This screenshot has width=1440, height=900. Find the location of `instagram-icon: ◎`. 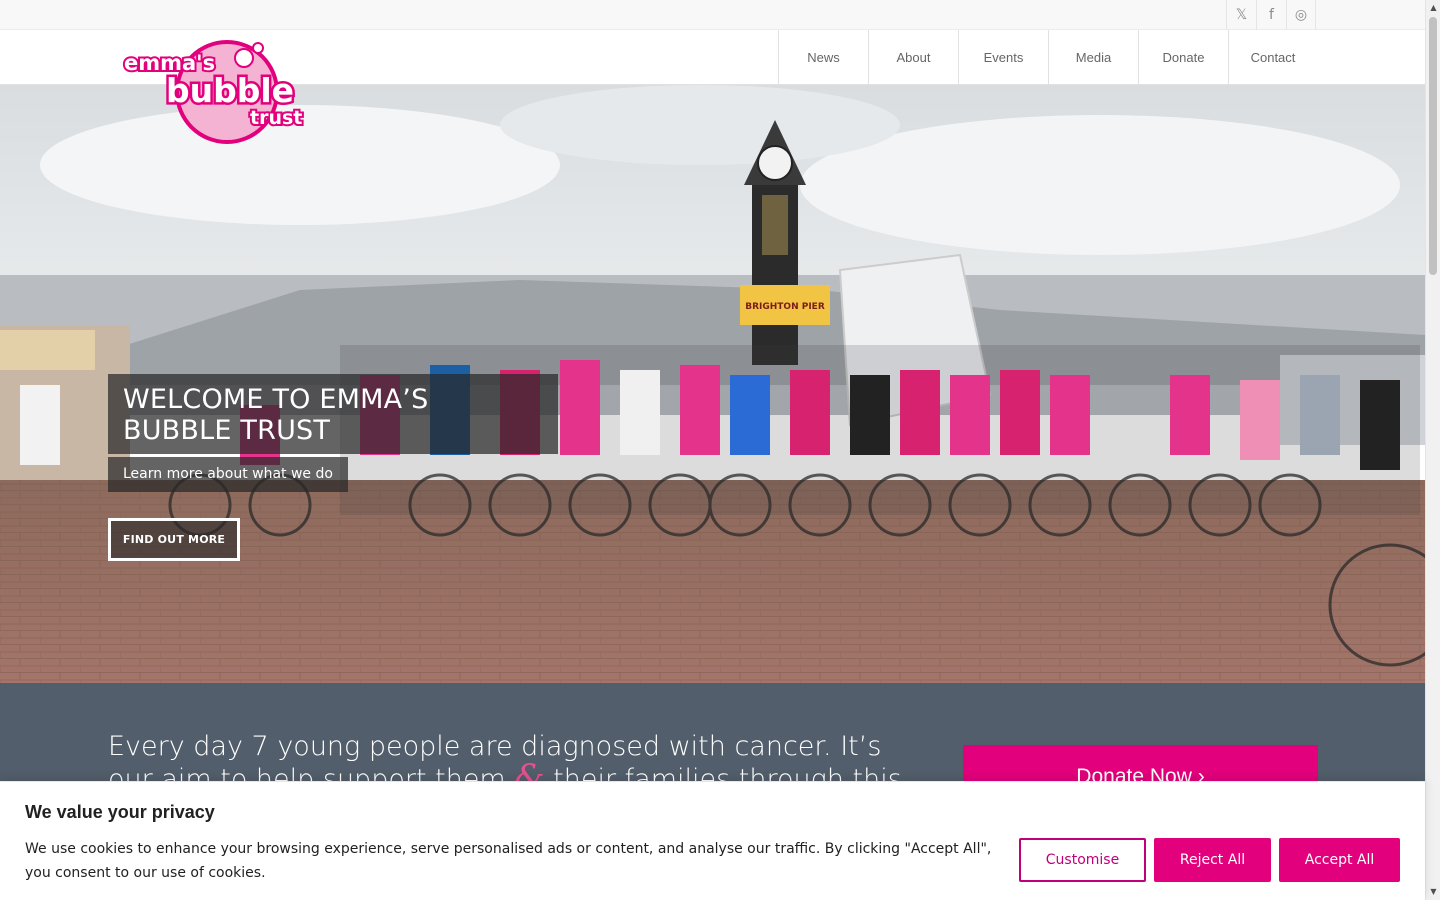

instagram-icon: ◎ is located at coordinates (1301, 15).